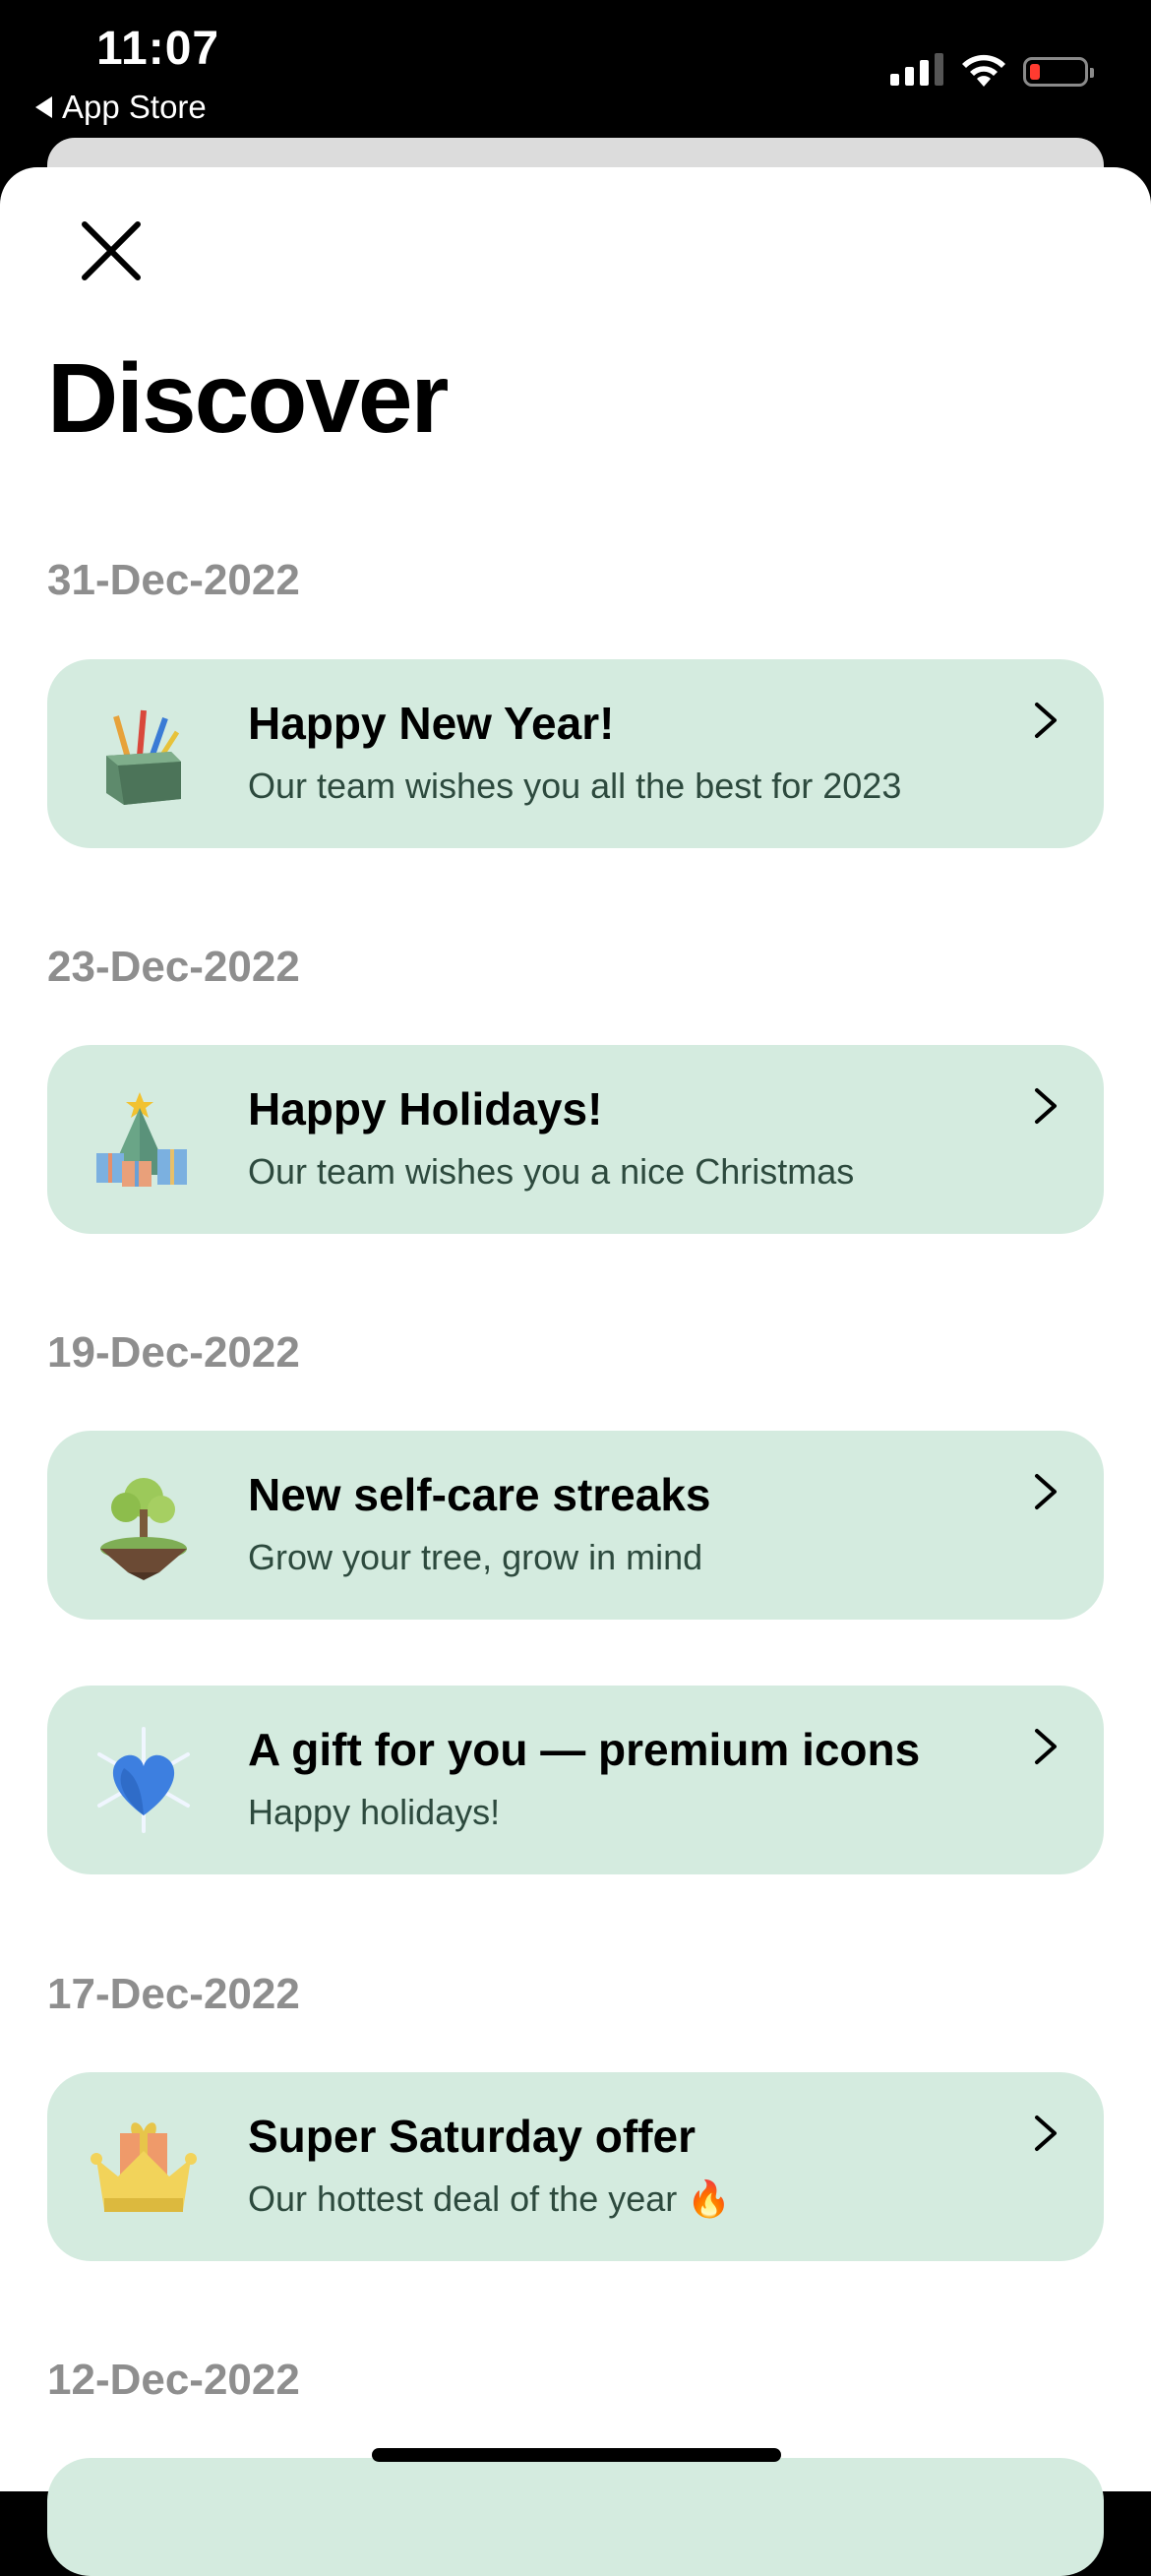  Describe the element at coordinates (173, 1352) in the screenshot. I see `section-date: 19-Dec-2022` at that location.